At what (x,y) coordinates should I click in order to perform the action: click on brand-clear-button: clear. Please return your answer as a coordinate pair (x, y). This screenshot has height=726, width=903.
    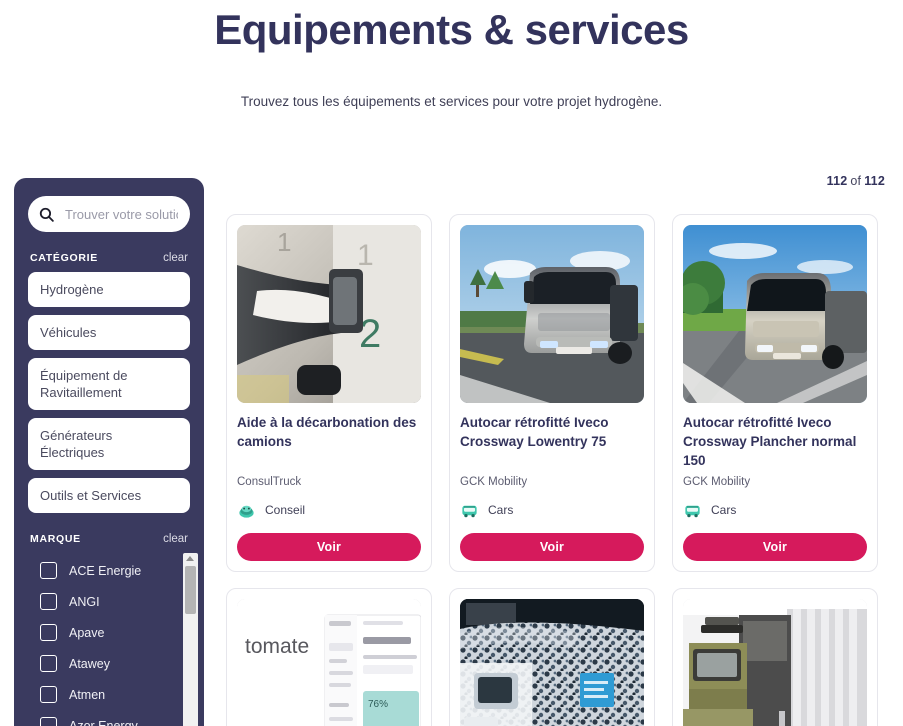
    Looking at the image, I should click on (175, 539).